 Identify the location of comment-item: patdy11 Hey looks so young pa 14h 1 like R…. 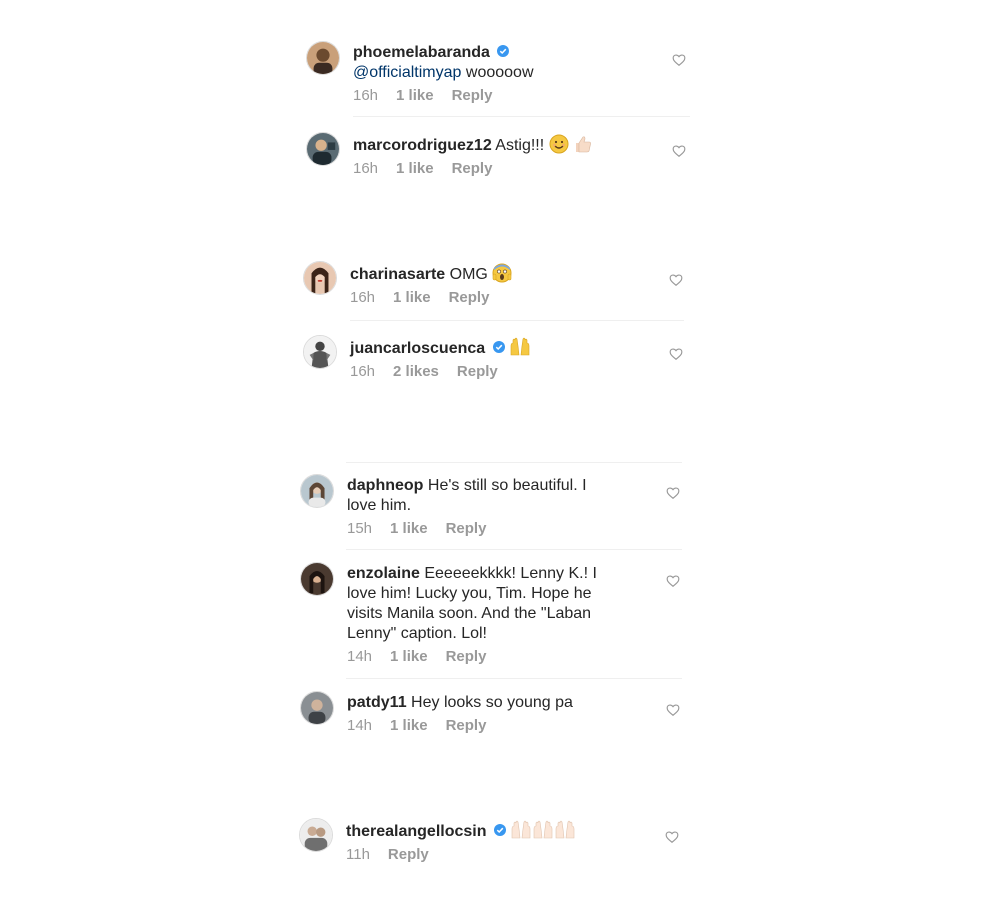
(496, 713).